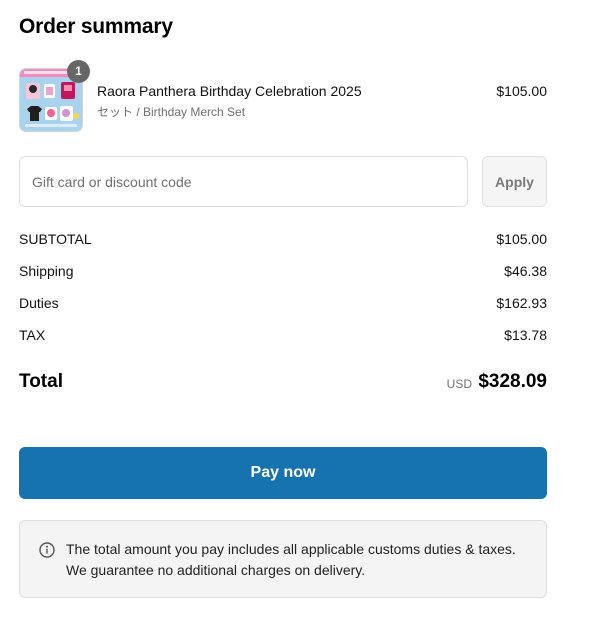 The image size is (591, 619). I want to click on total-label: Total, so click(41, 381).